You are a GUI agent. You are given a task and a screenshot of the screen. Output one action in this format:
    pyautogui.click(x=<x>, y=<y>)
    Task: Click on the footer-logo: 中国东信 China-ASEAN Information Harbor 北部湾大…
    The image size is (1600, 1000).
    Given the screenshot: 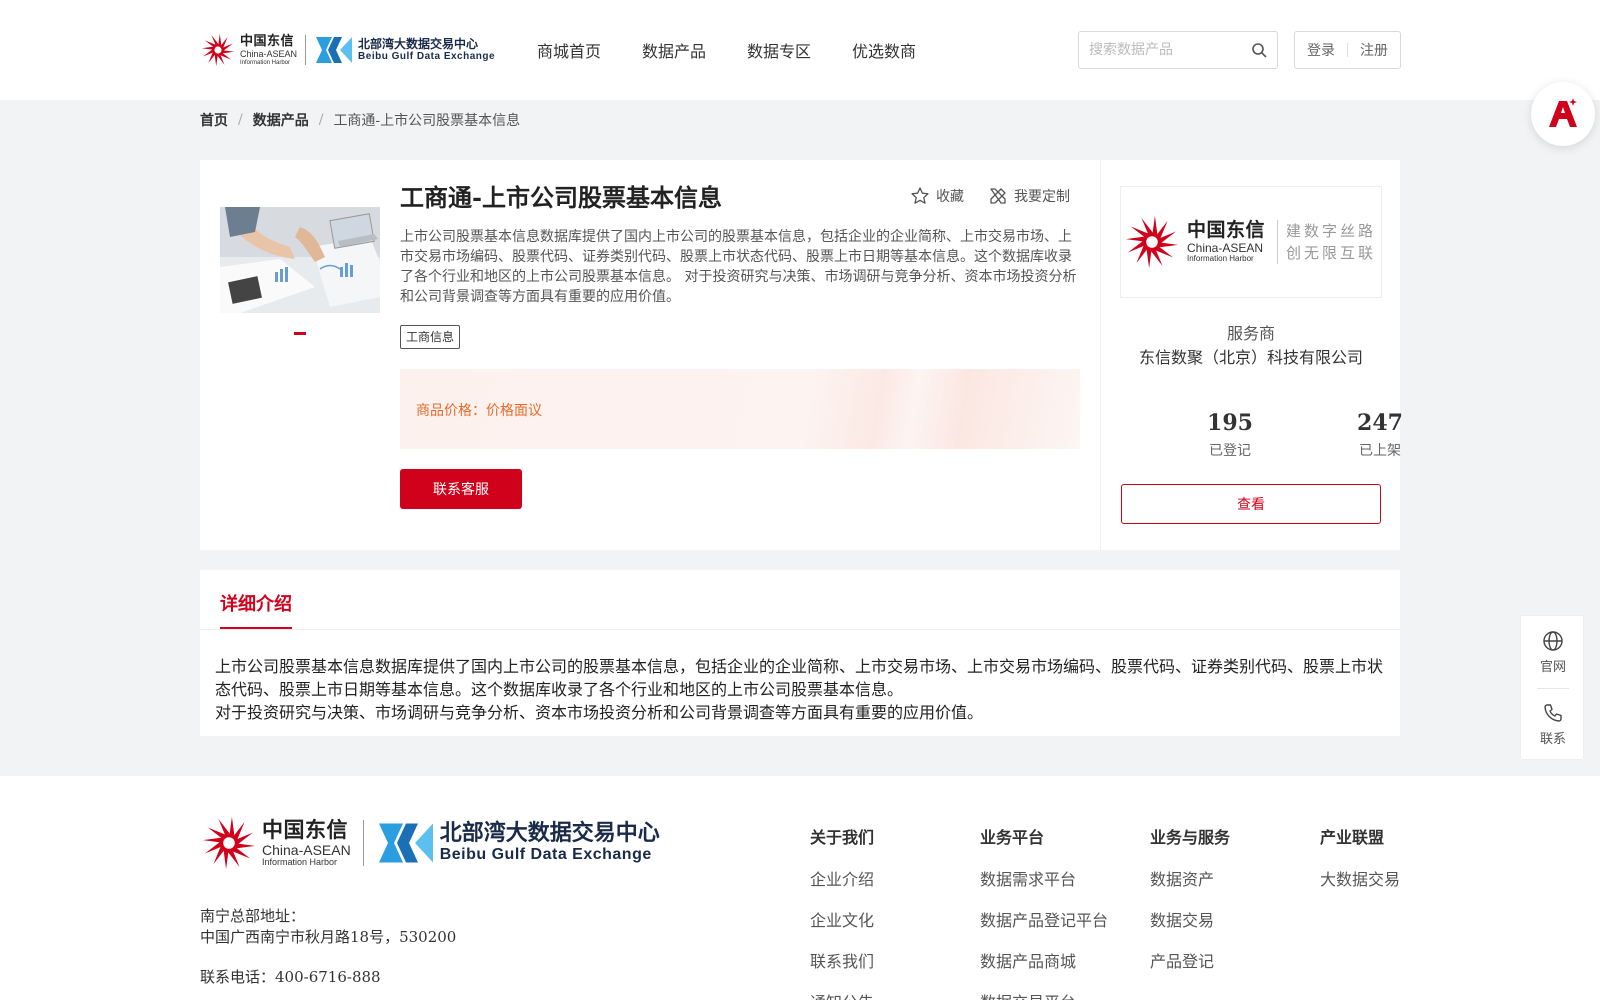 What is the action you would take?
    pyautogui.click(x=430, y=843)
    